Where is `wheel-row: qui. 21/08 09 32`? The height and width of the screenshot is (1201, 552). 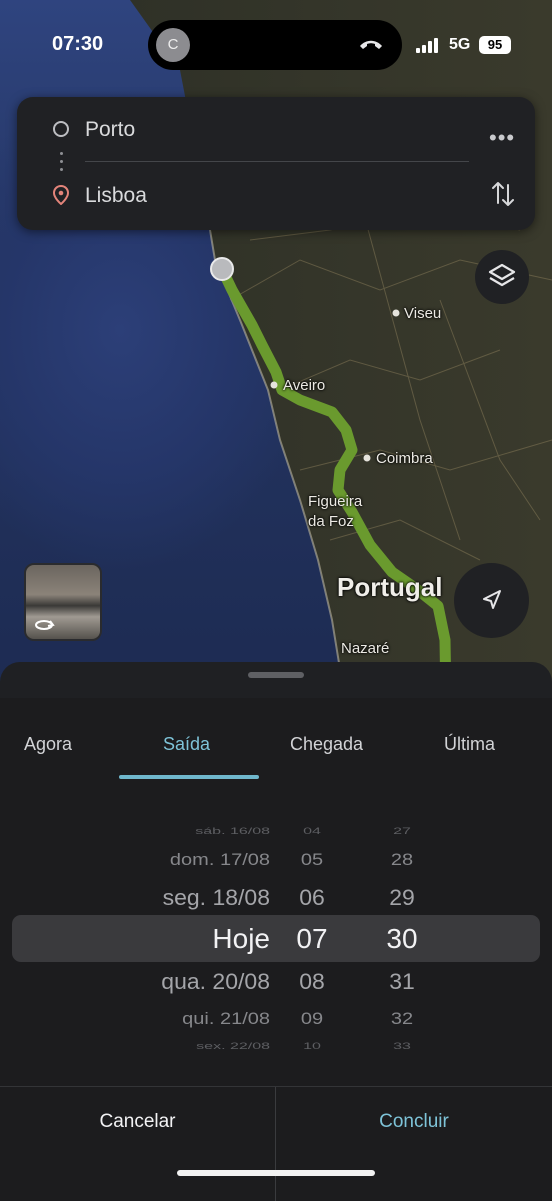 wheel-row: qui. 21/08 09 32 is located at coordinates (276, 1019).